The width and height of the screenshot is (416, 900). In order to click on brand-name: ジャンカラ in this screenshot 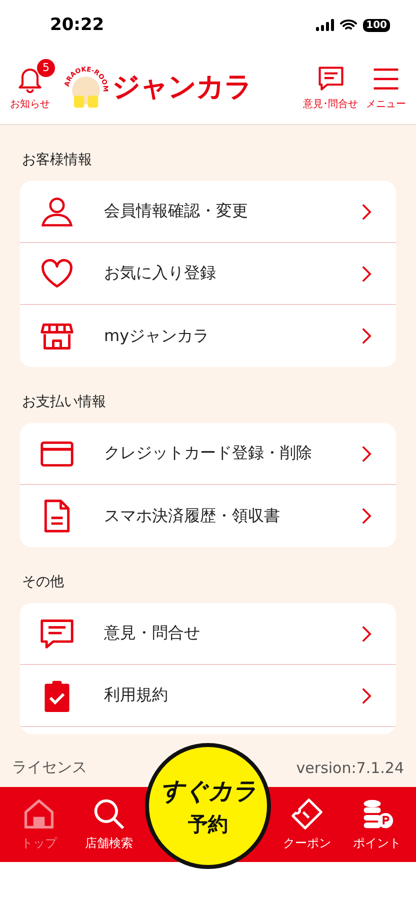, I will do `click(182, 87)`.